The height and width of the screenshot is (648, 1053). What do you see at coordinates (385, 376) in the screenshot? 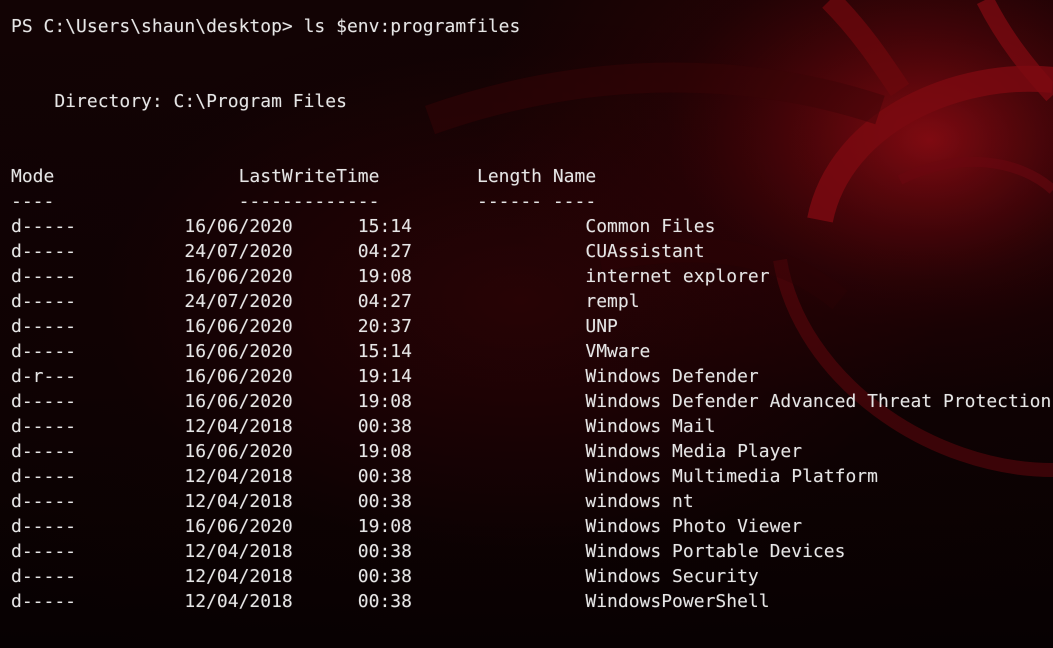
I see `listing-row: d-r--- 16/06/2020 19:14 Windows Defender` at bounding box center [385, 376].